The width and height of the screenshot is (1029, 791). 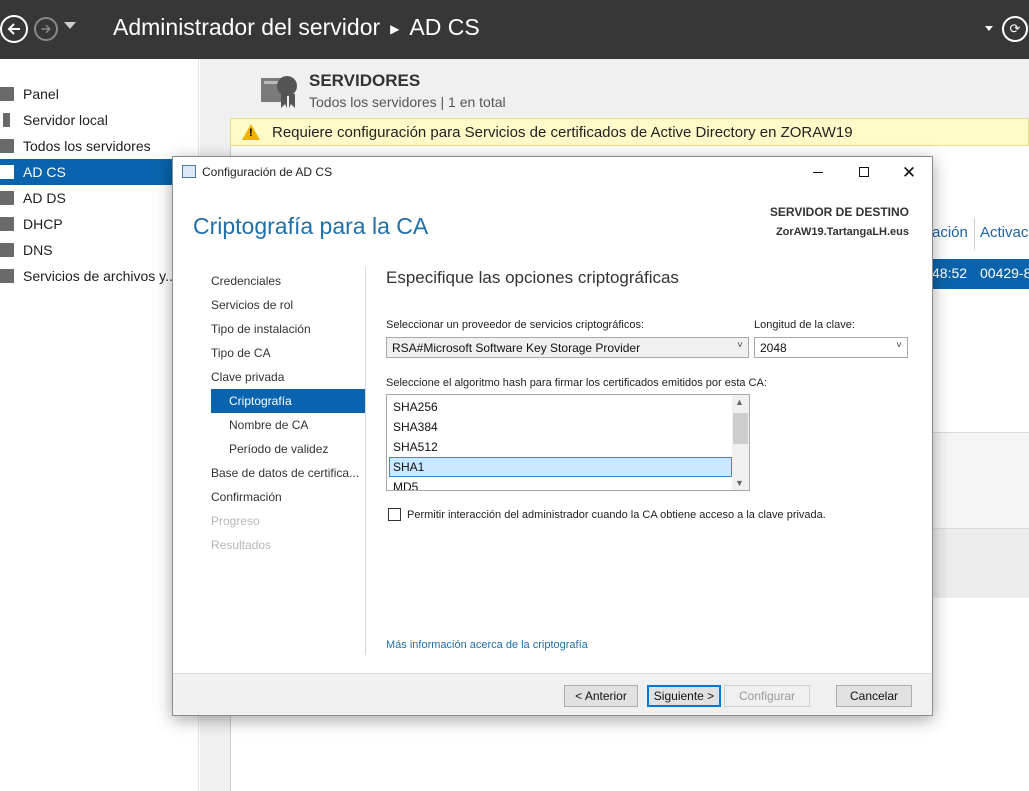 I want to click on list-item-selected: SHA1, so click(x=560, y=467).